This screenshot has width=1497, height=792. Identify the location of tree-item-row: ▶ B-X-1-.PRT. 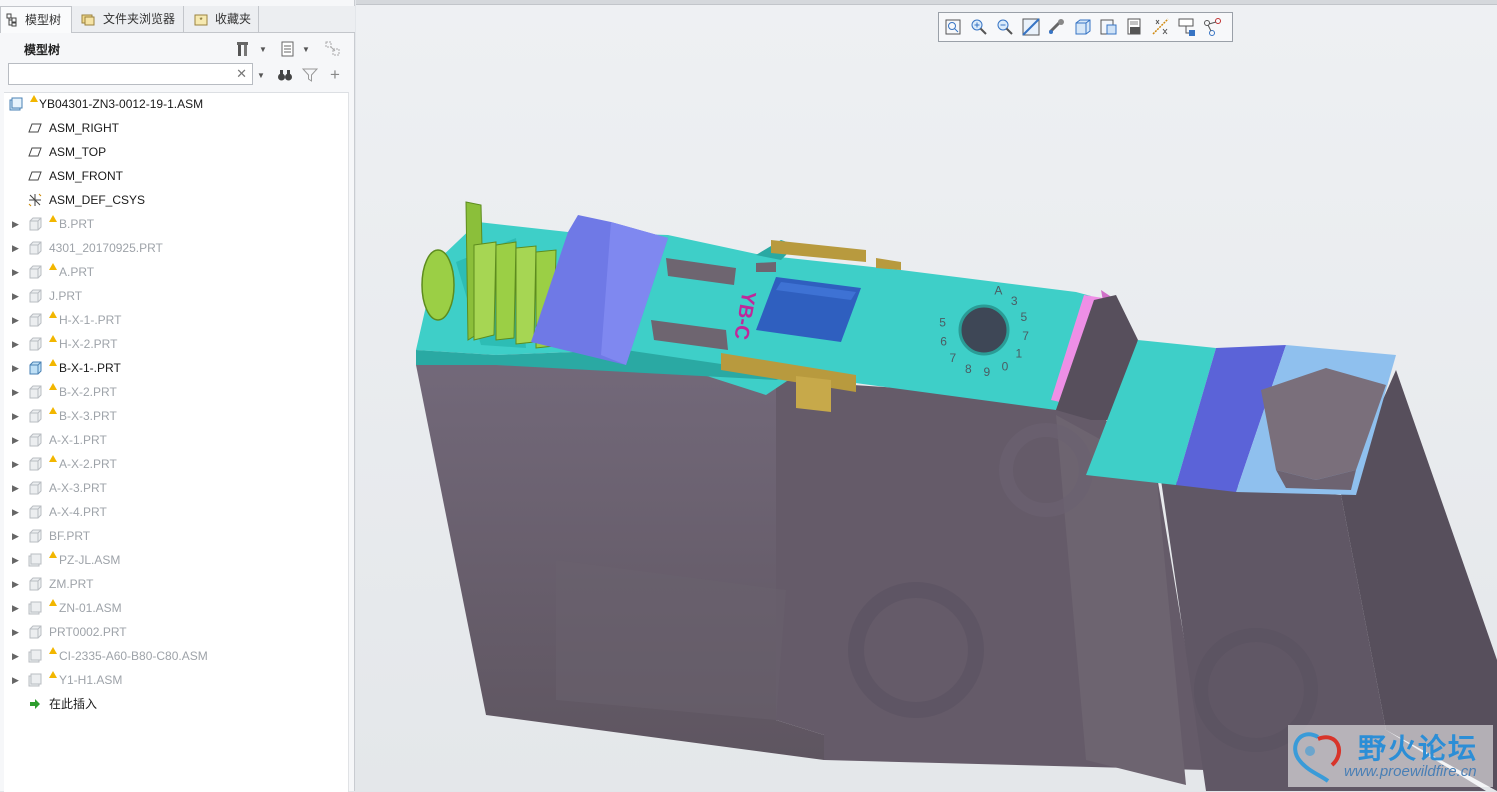
(174, 368).